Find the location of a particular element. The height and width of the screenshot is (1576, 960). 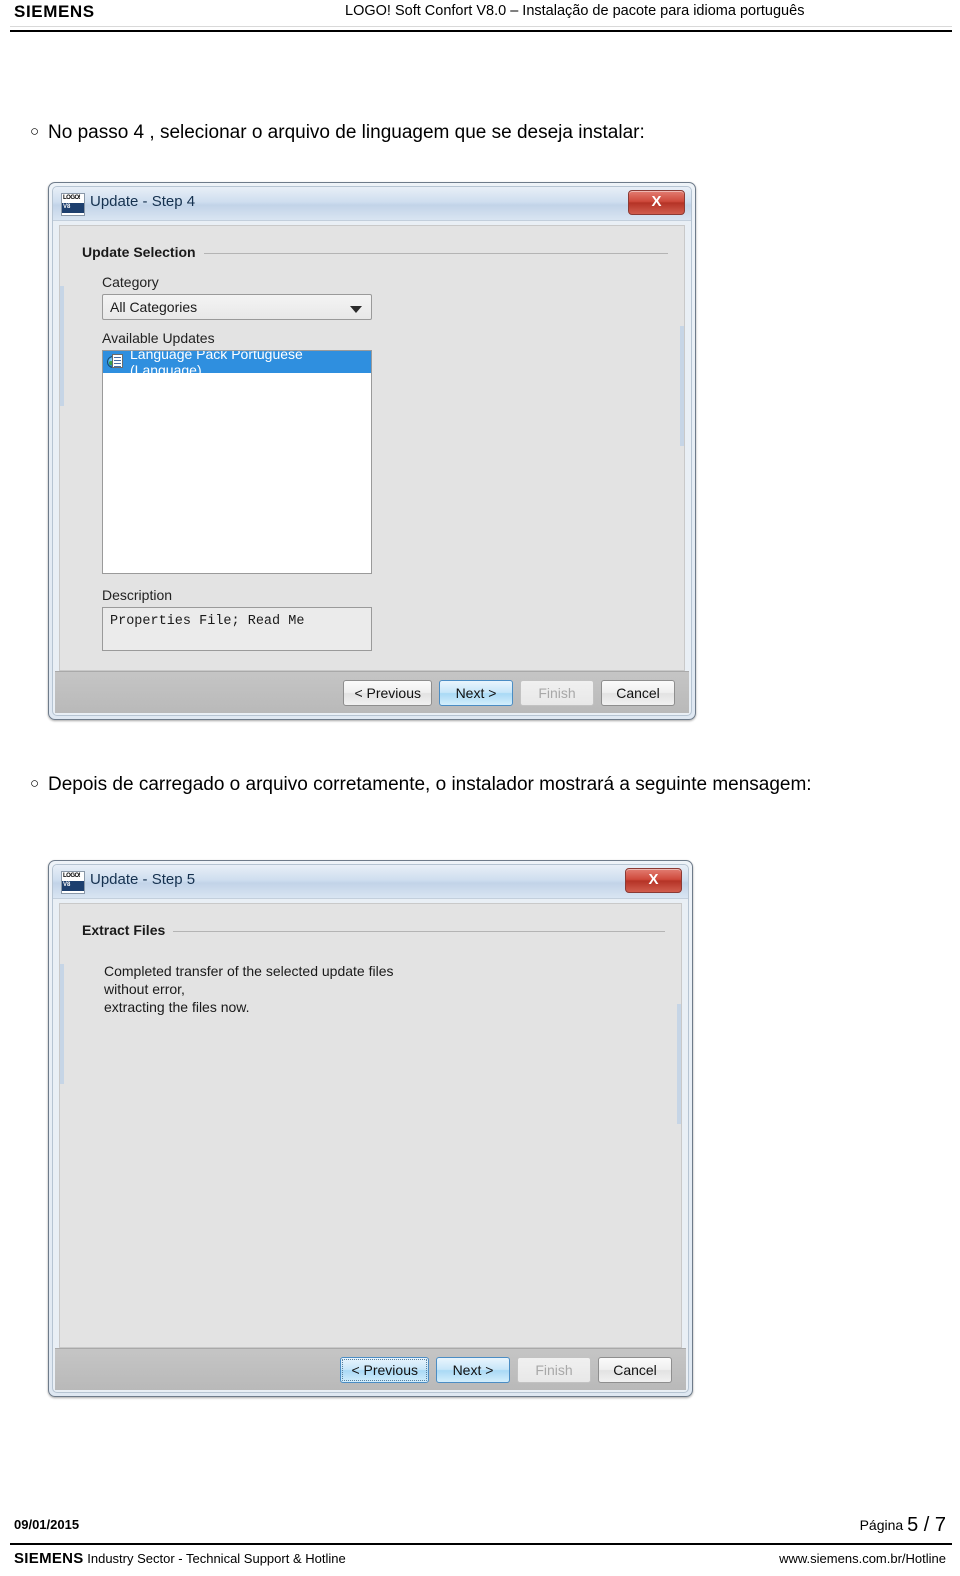

dialog2-left-accent is located at coordinates (62, 1024).